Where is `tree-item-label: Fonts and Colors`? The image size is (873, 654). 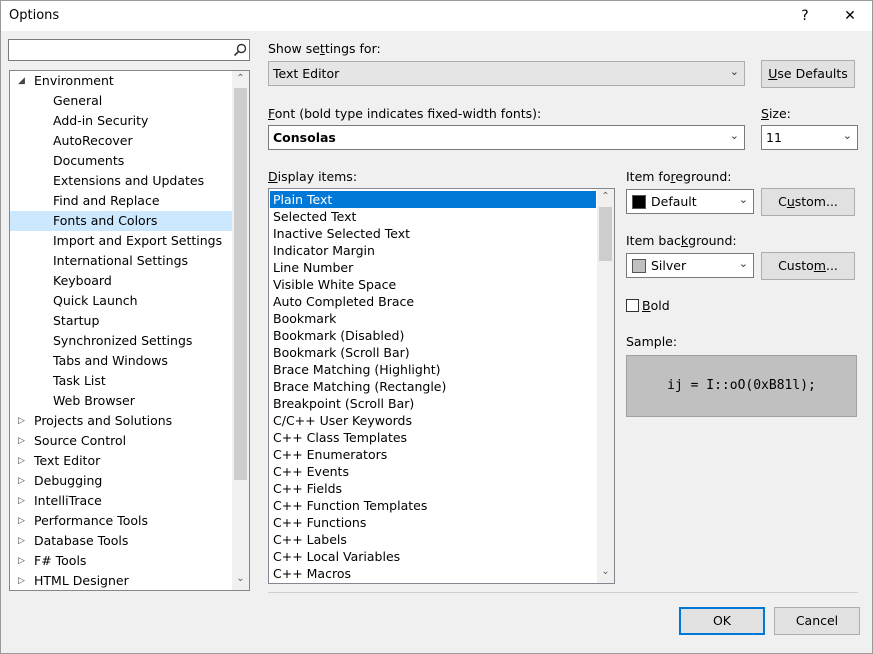 tree-item-label: Fonts and Colors is located at coordinates (105, 220).